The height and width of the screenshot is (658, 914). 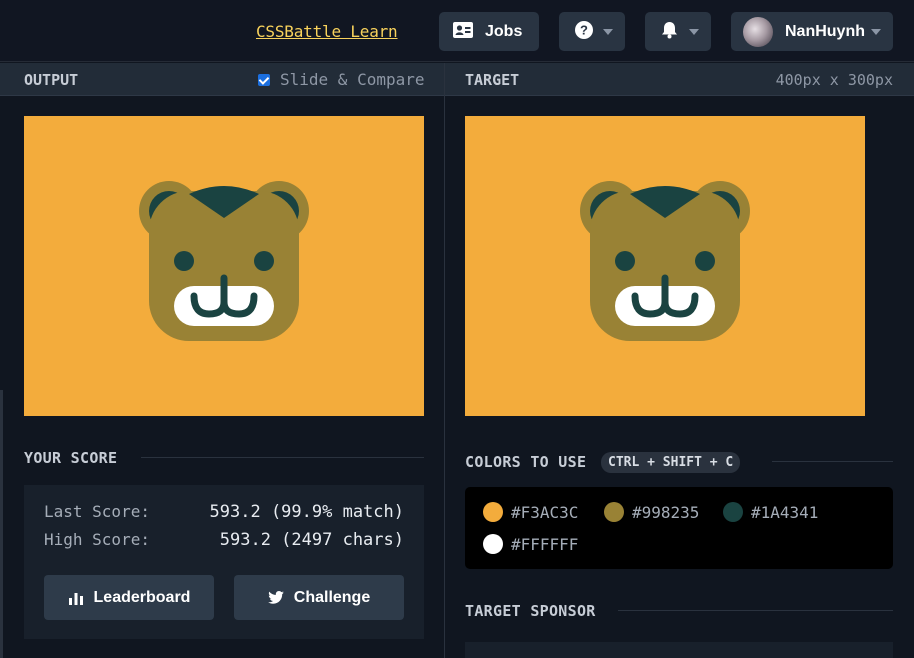 I want to click on color-swatch: #F3AC3C, so click(x=530, y=512).